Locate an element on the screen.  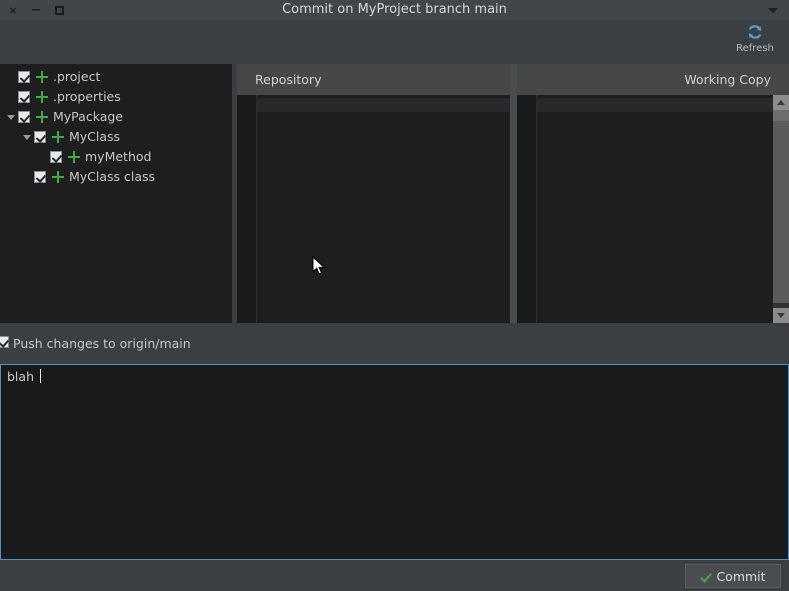
tree-item-myclass-class: MyClass class is located at coordinates (116, 177).